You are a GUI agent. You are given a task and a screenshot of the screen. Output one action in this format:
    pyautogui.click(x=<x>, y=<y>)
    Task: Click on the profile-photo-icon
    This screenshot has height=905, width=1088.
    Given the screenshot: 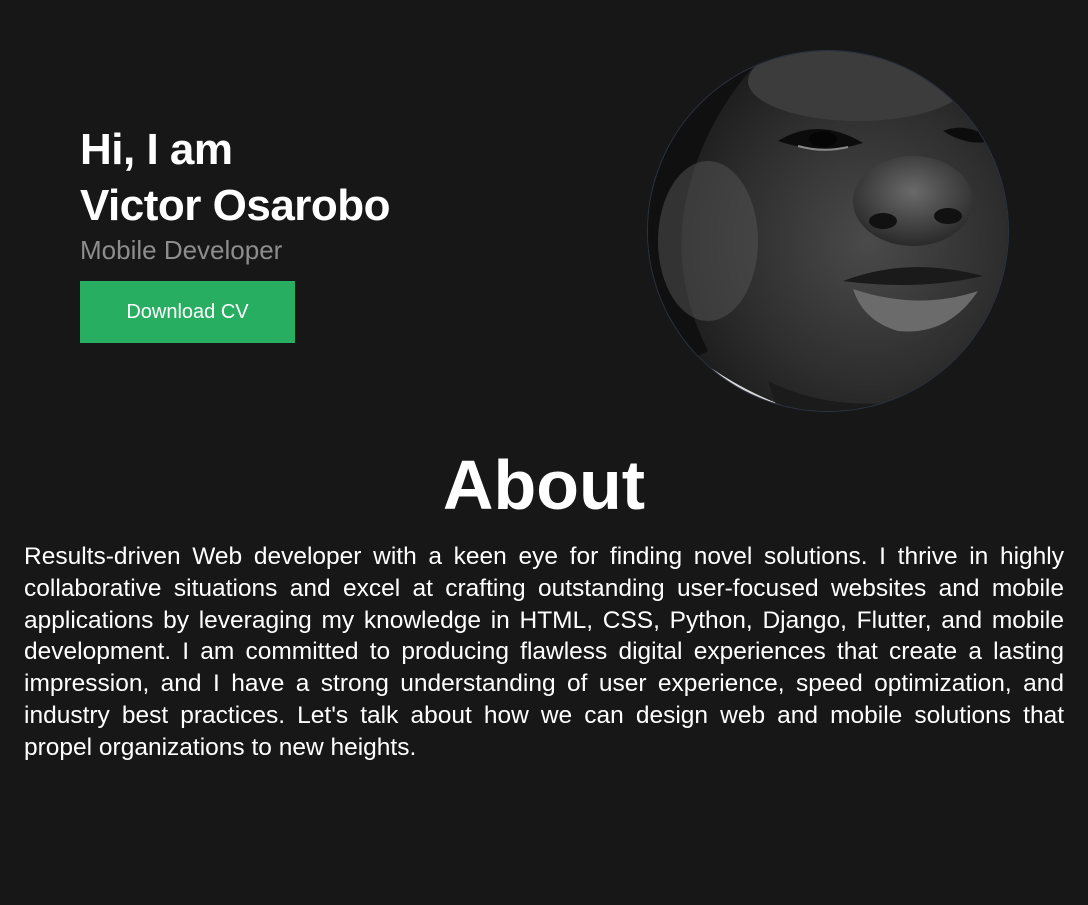 What is the action you would take?
    pyautogui.click(x=828, y=231)
    